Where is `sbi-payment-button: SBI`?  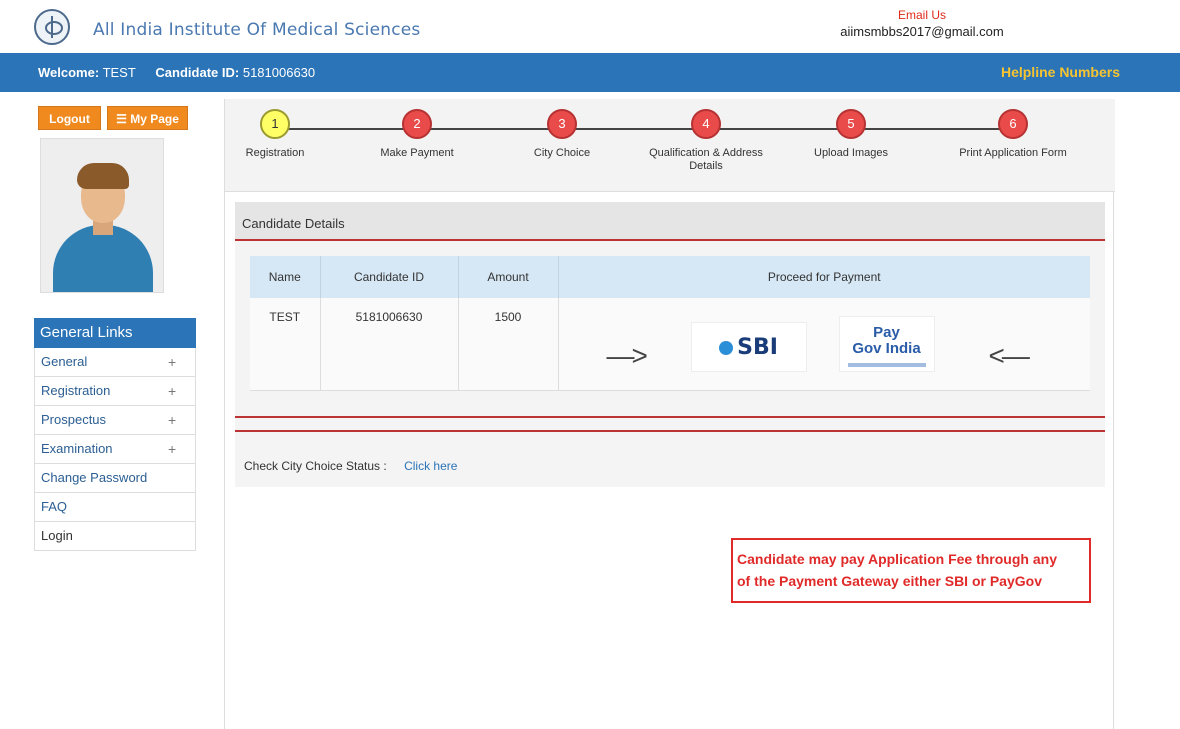 sbi-payment-button: SBI is located at coordinates (748, 347).